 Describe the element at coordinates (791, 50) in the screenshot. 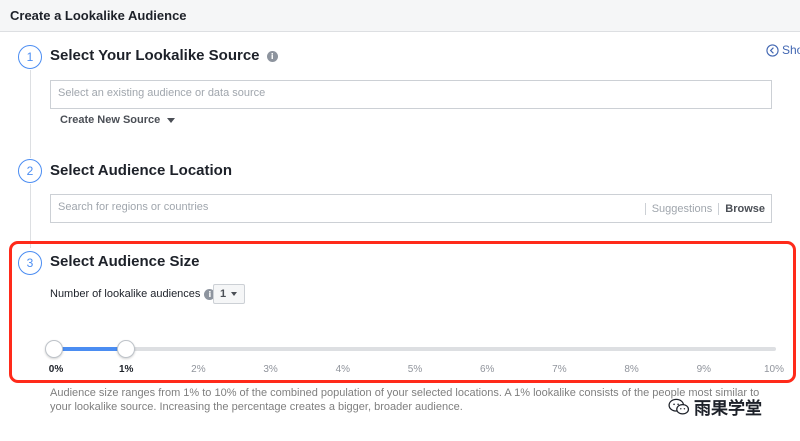

I see `show-tips-label: Sho` at that location.